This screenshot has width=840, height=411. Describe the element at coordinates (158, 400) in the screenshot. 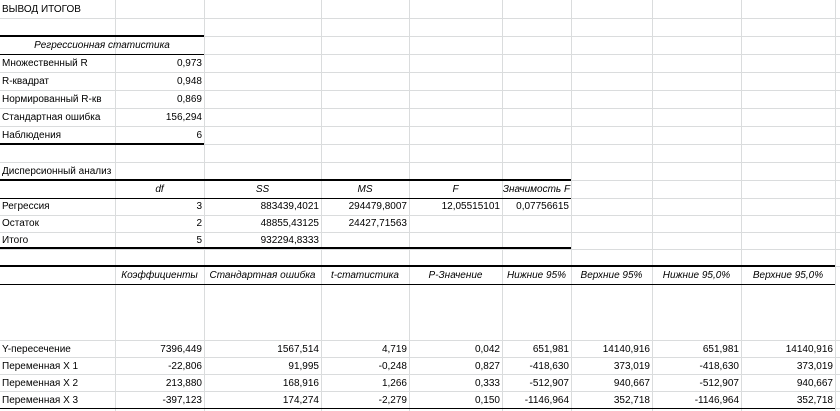

I see `coef-value: -397,123` at that location.